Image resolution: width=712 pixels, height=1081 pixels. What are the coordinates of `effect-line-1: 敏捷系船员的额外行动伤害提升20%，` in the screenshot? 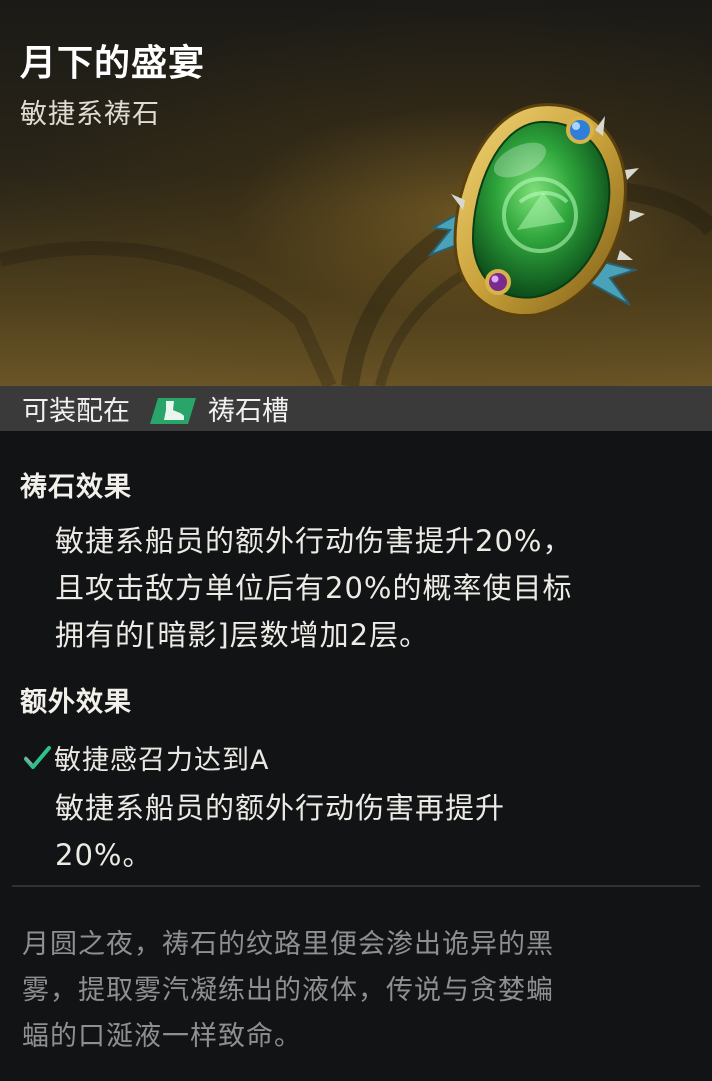 It's located at (314, 541).